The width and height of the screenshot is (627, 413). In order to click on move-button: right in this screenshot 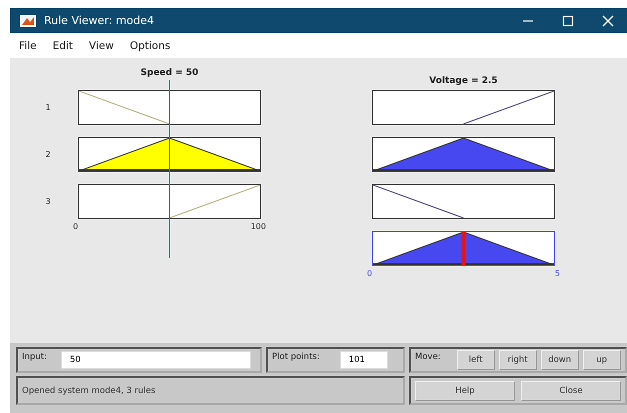, I will do `click(517, 360)`.